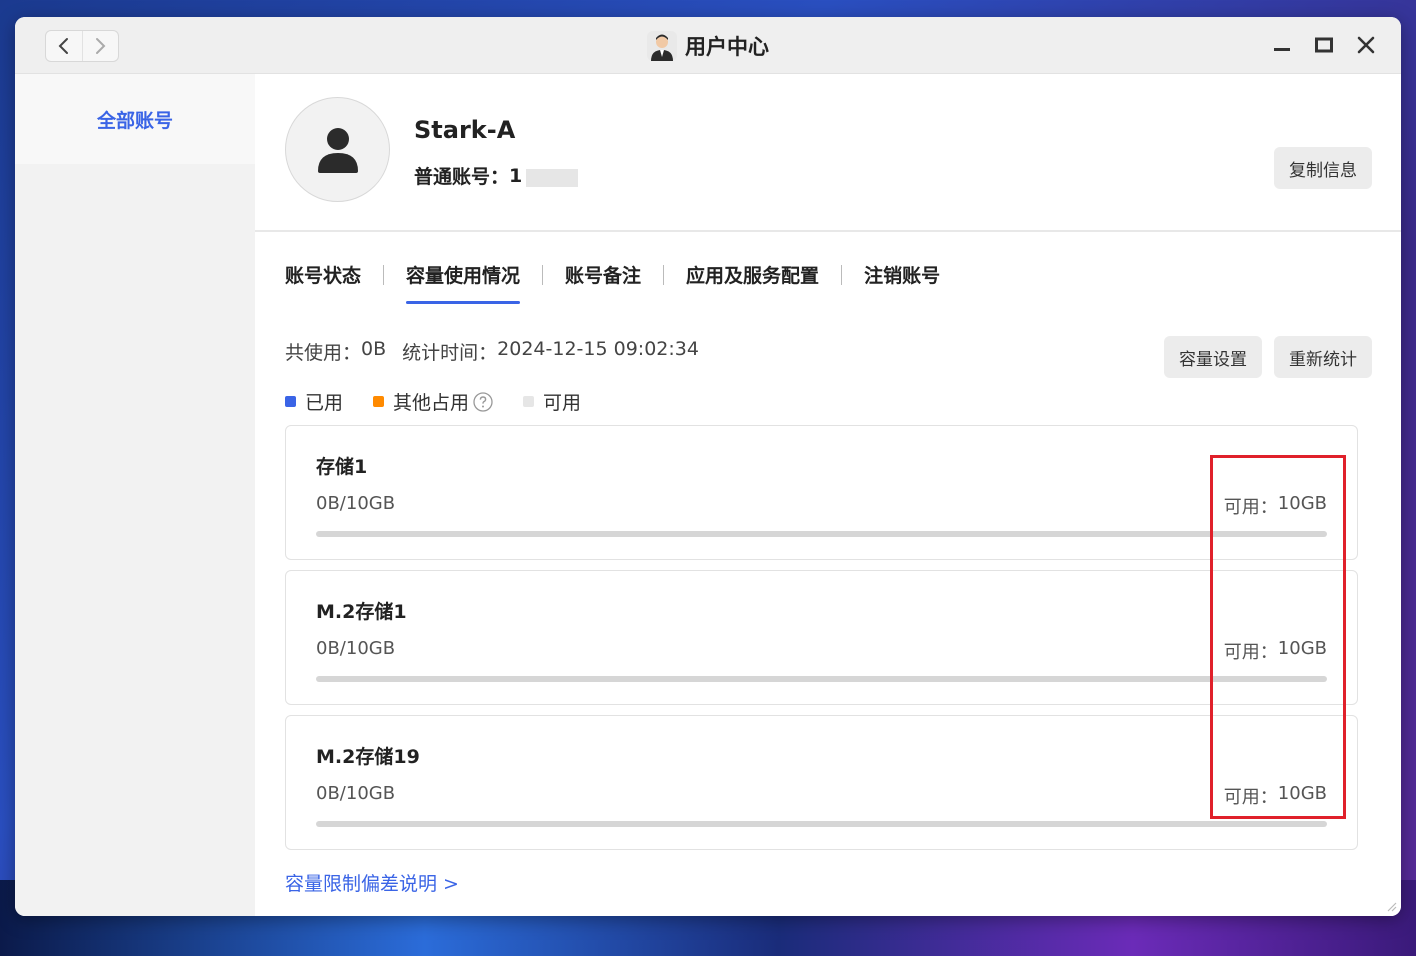 Image resolution: width=1416 pixels, height=956 pixels. What do you see at coordinates (372, 882) in the screenshot?
I see `capacity-deviation-link: 容量限制偏差说明 >` at bounding box center [372, 882].